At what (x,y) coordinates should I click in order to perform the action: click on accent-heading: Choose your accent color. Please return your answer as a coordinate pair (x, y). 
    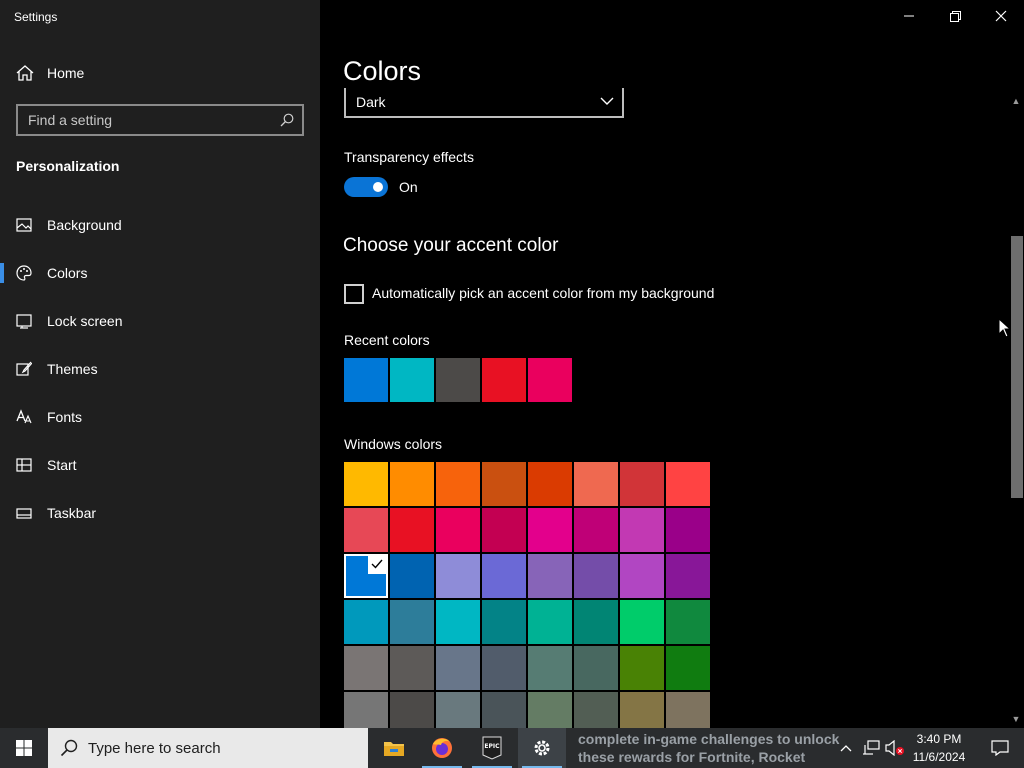
    Looking at the image, I should click on (451, 245).